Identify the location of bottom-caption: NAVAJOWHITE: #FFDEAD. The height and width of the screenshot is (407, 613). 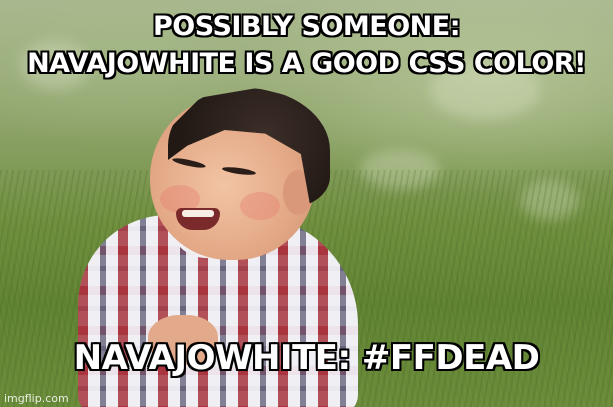
(306, 358).